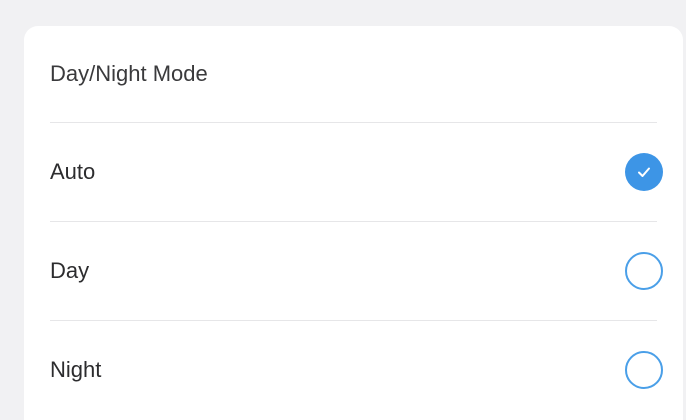  What do you see at coordinates (129, 73) in the screenshot?
I see `section-title: Day/Night Mode` at bounding box center [129, 73].